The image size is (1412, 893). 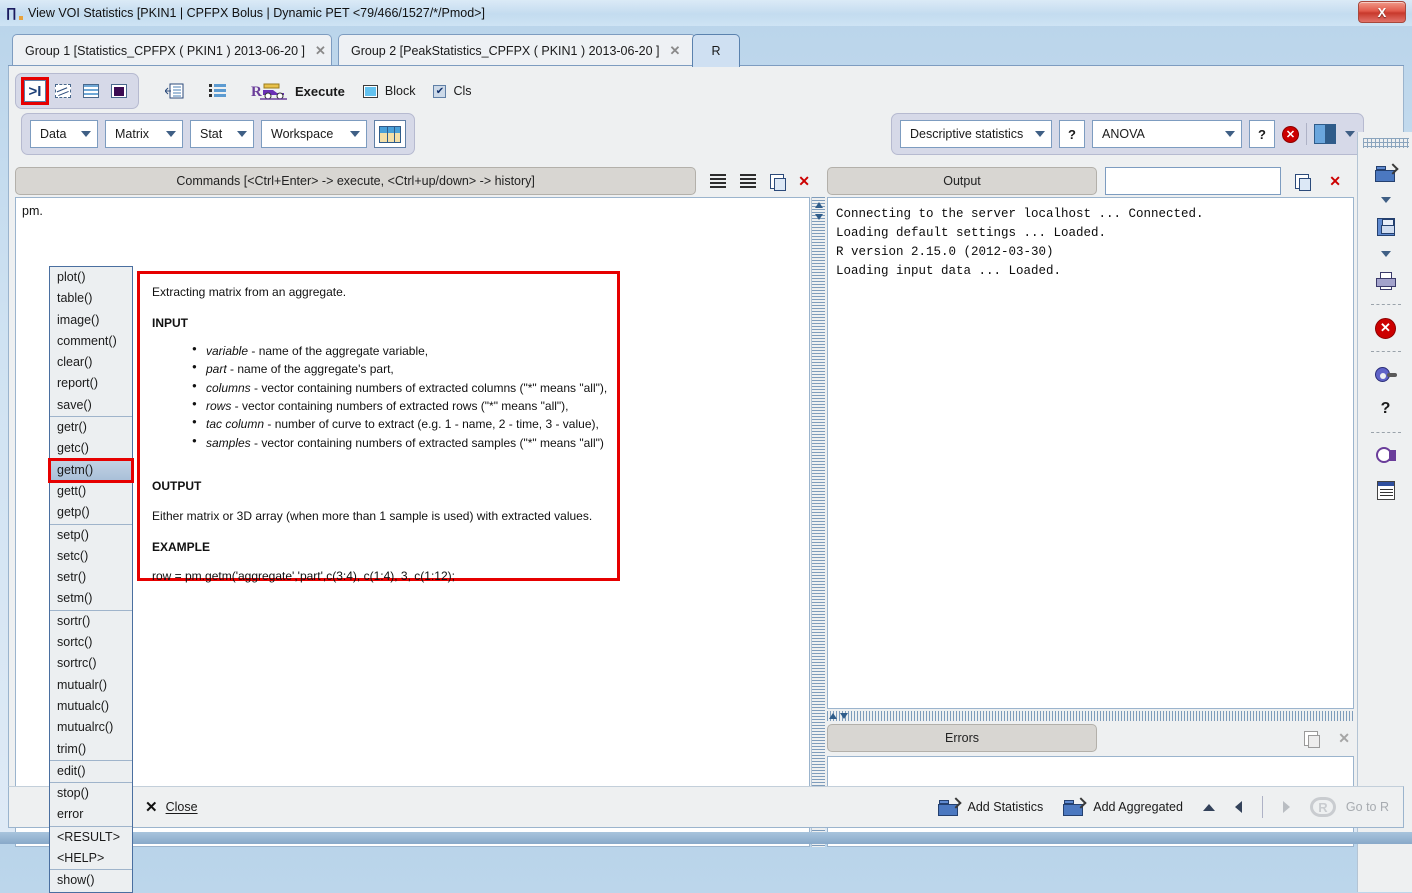 What do you see at coordinates (1123, 807) in the screenshot?
I see `add-aggregated-button: Add Aggregated` at bounding box center [1123, 807].